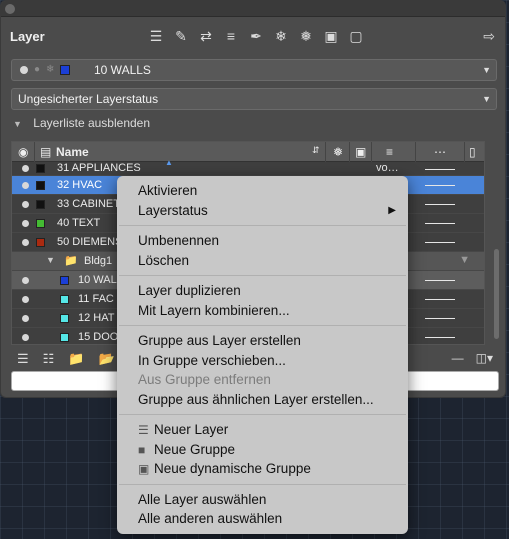 This screenshot has width=509, height=539. Describe the element at coordinates (262, 261) in the screenshot. I see `menu-item-delete: Löschen` at that location.